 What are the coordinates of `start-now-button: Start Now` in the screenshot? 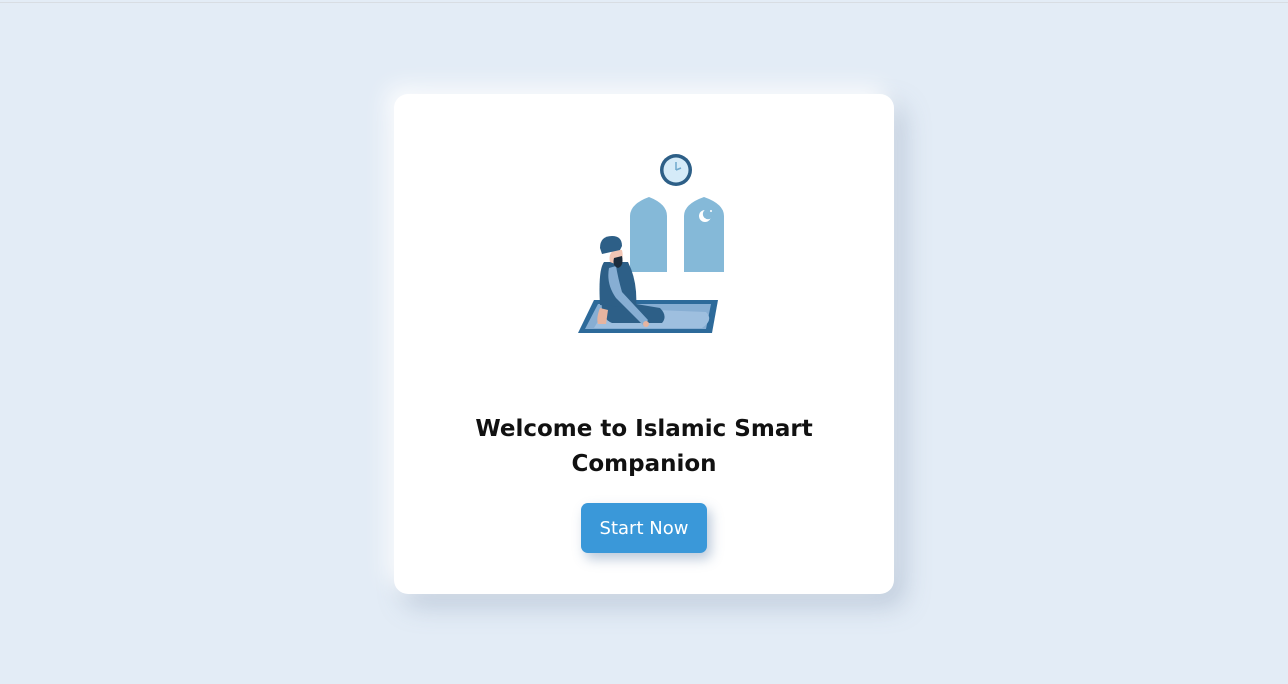 It's located at (644, 528).